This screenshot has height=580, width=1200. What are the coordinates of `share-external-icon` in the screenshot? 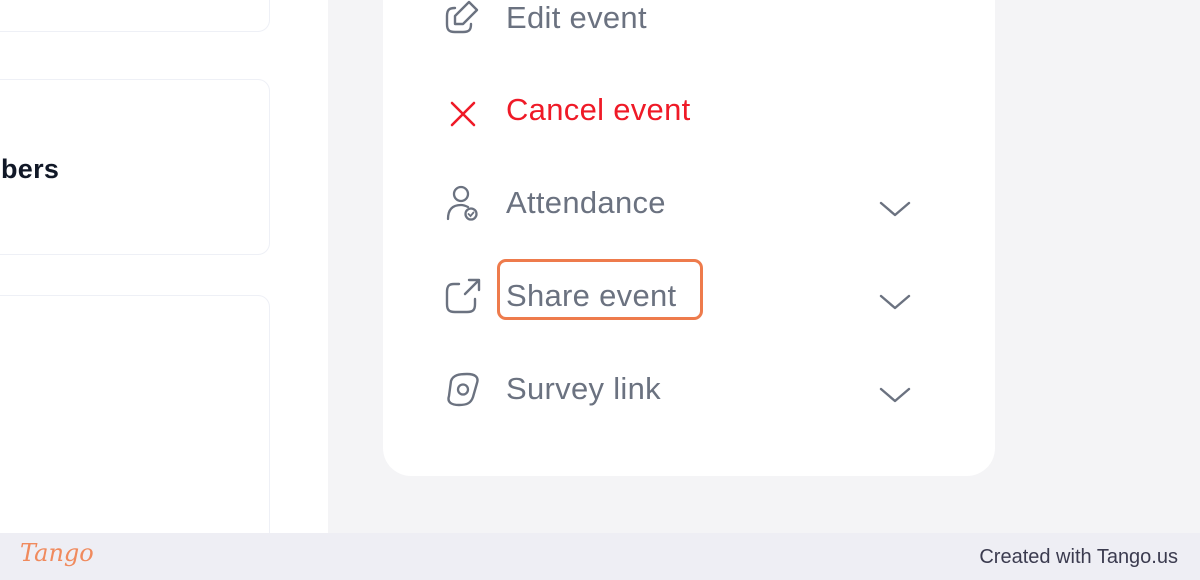 It's located at (463, 296).